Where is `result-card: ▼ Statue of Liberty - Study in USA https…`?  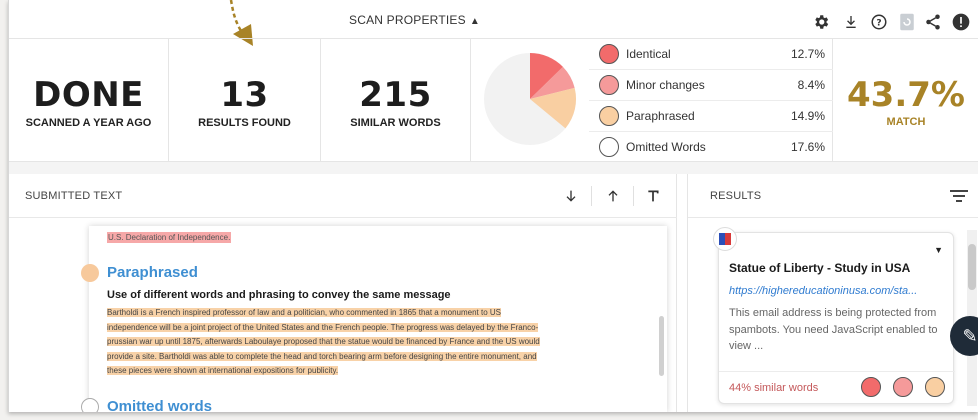
result-card: ▼ Statue of Liberty - Study in USA https… is located at coordinates (834, 316).